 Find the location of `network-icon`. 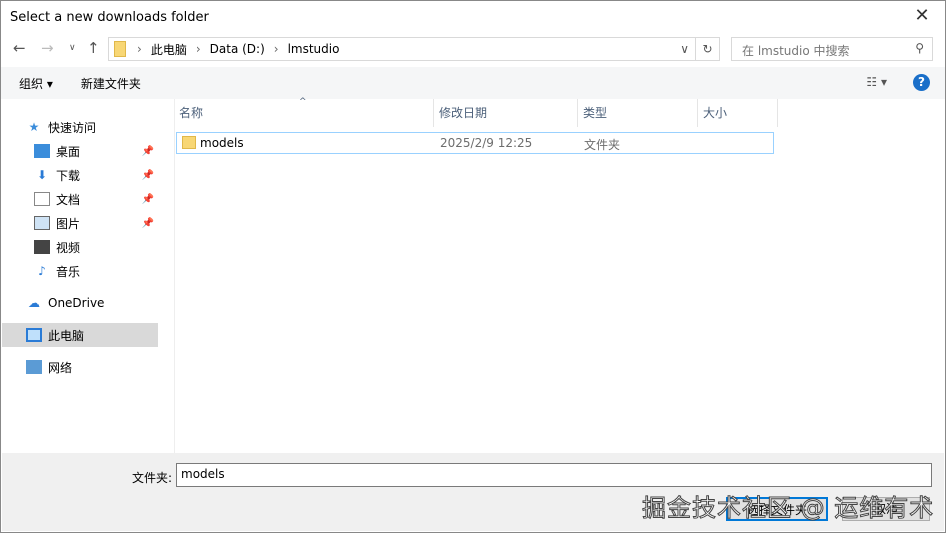

network-icon is located at coordinates (34, 367).